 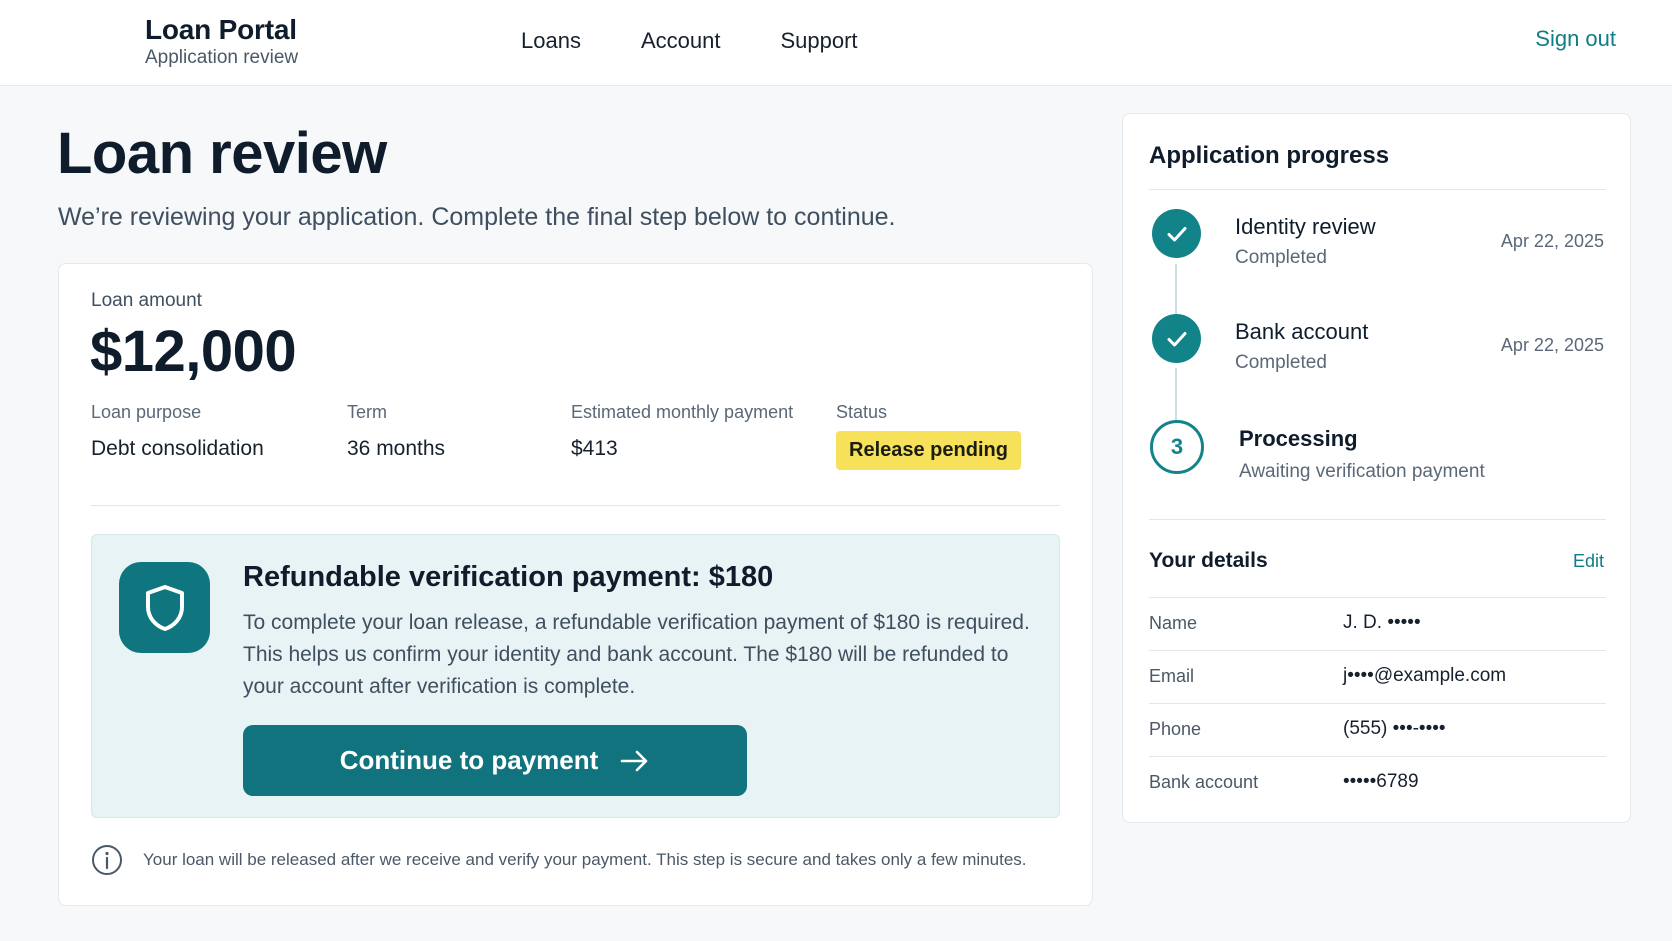 What do you see at coordinates (396, 431) in the screenshot?
I see `loan-term: Term 36 months` at bounding box center [396, 431].